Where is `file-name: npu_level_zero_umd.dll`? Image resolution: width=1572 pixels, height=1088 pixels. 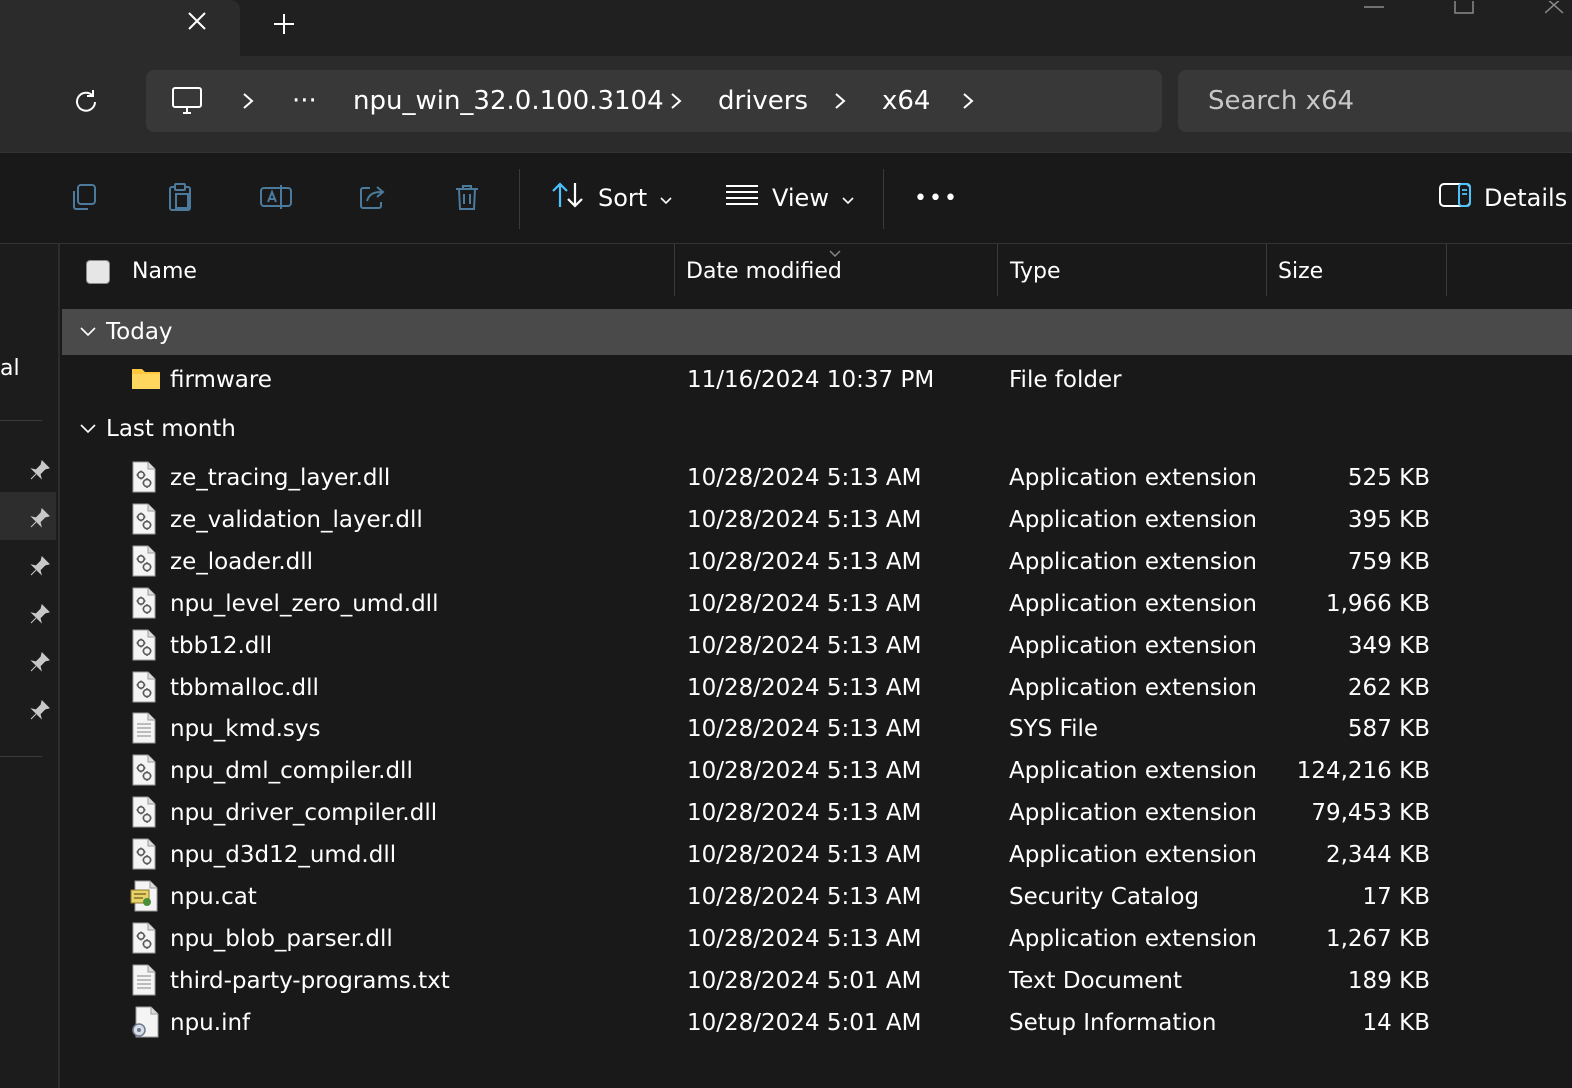 file-name: npu_level_zero_umd.dll is located at coordinates (304, 604).